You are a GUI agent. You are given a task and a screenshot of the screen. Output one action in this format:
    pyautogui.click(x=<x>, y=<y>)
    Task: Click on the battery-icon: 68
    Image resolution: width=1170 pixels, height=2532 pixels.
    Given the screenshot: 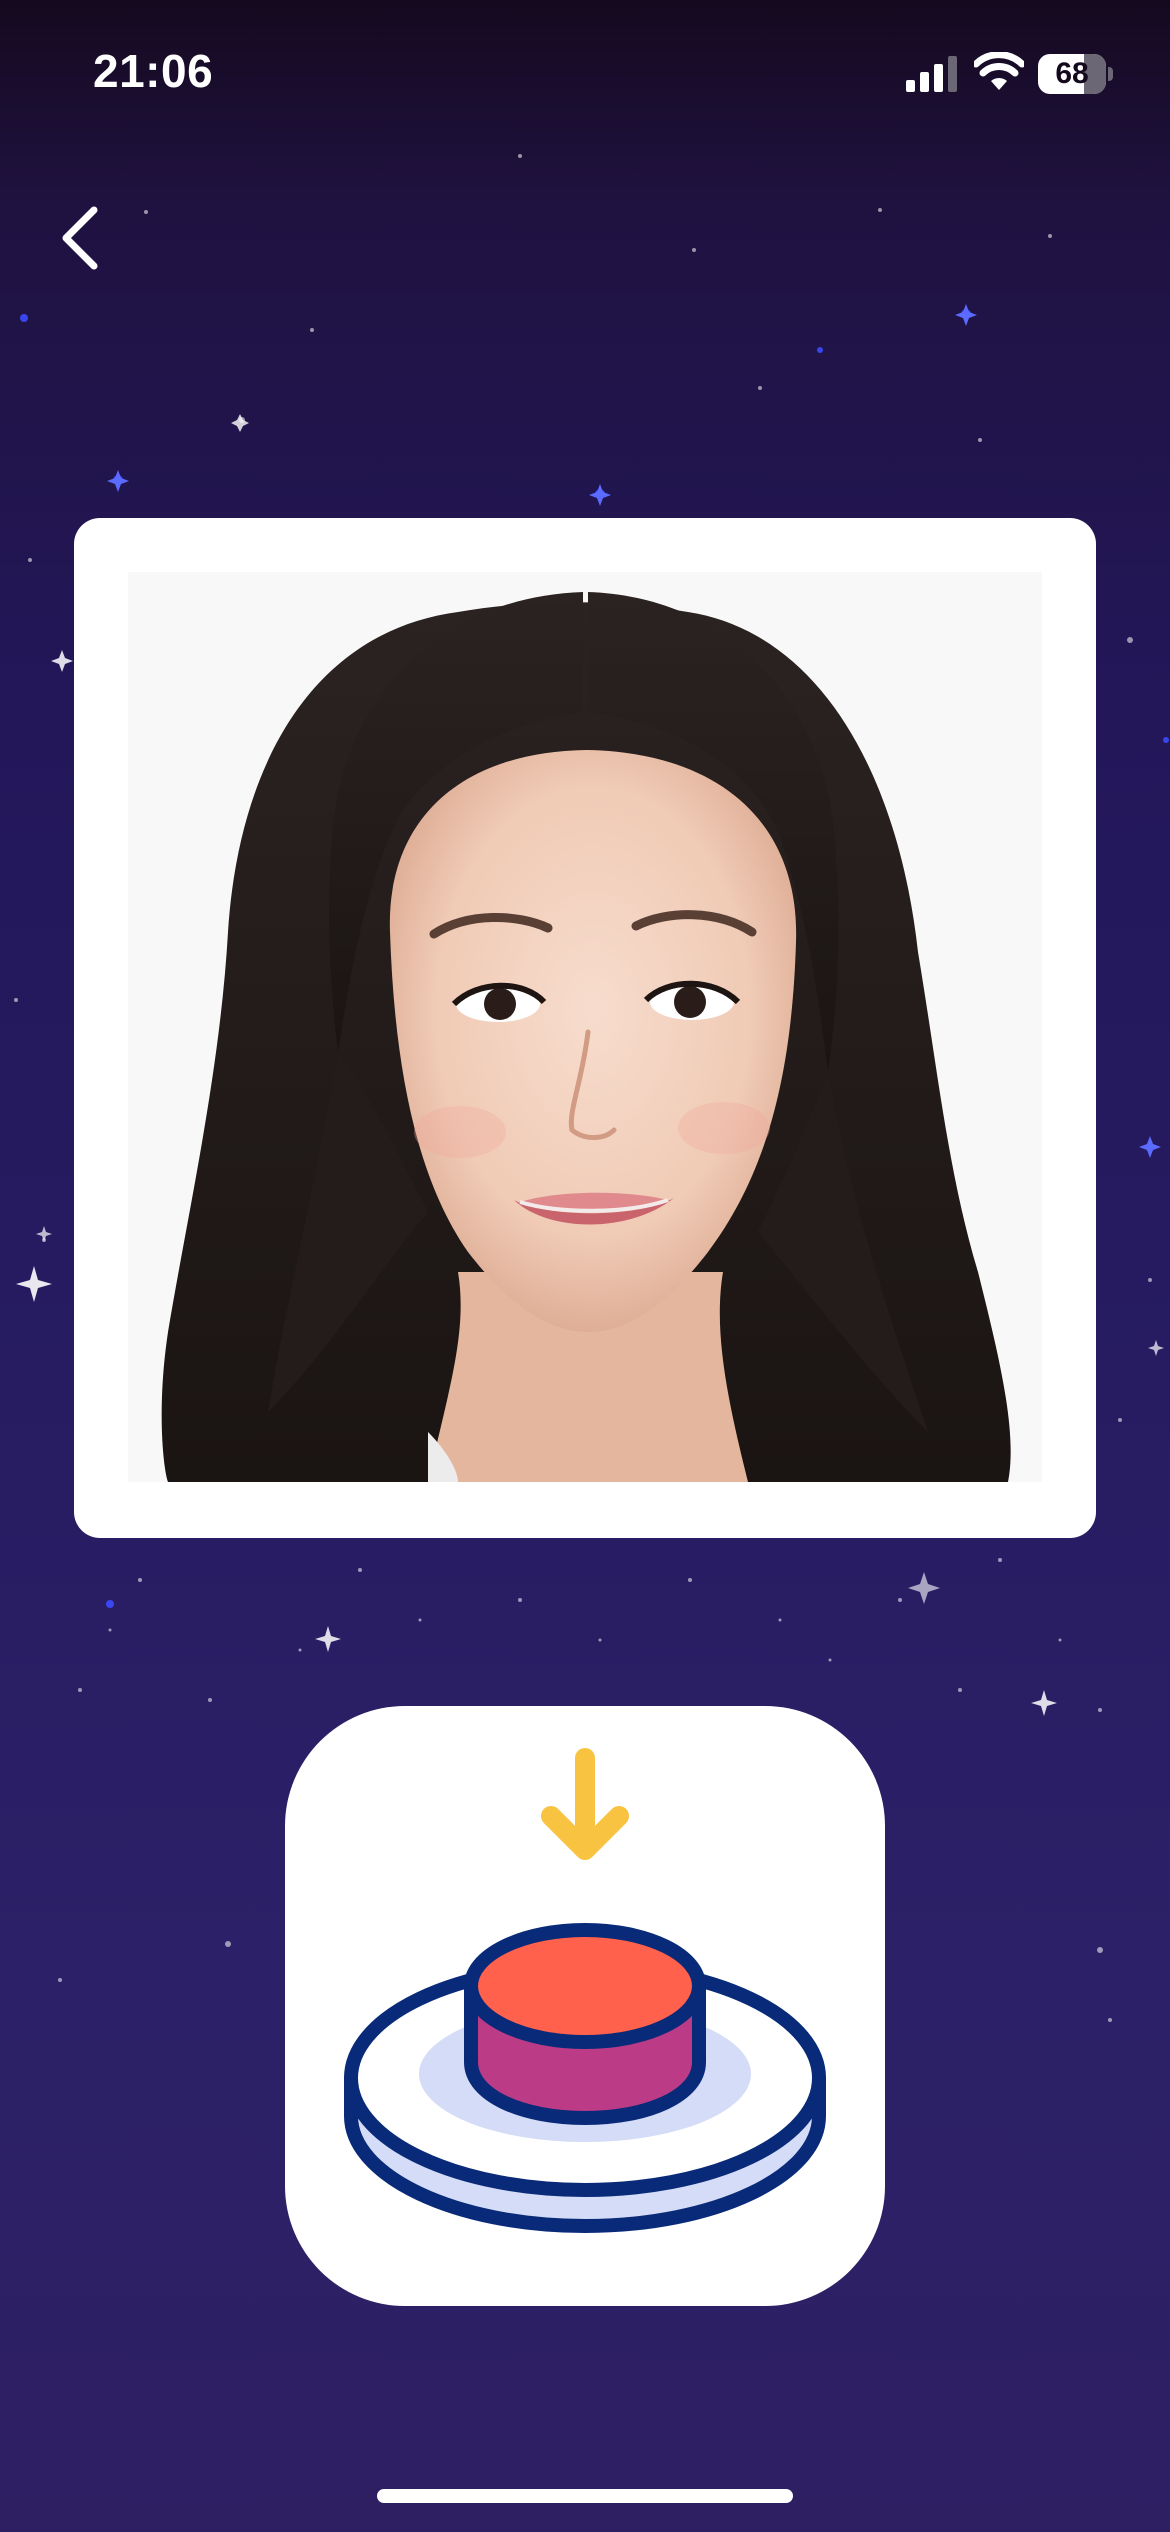 What is the action you would take?
    pyautogui.click(x=1076, y=74)
    